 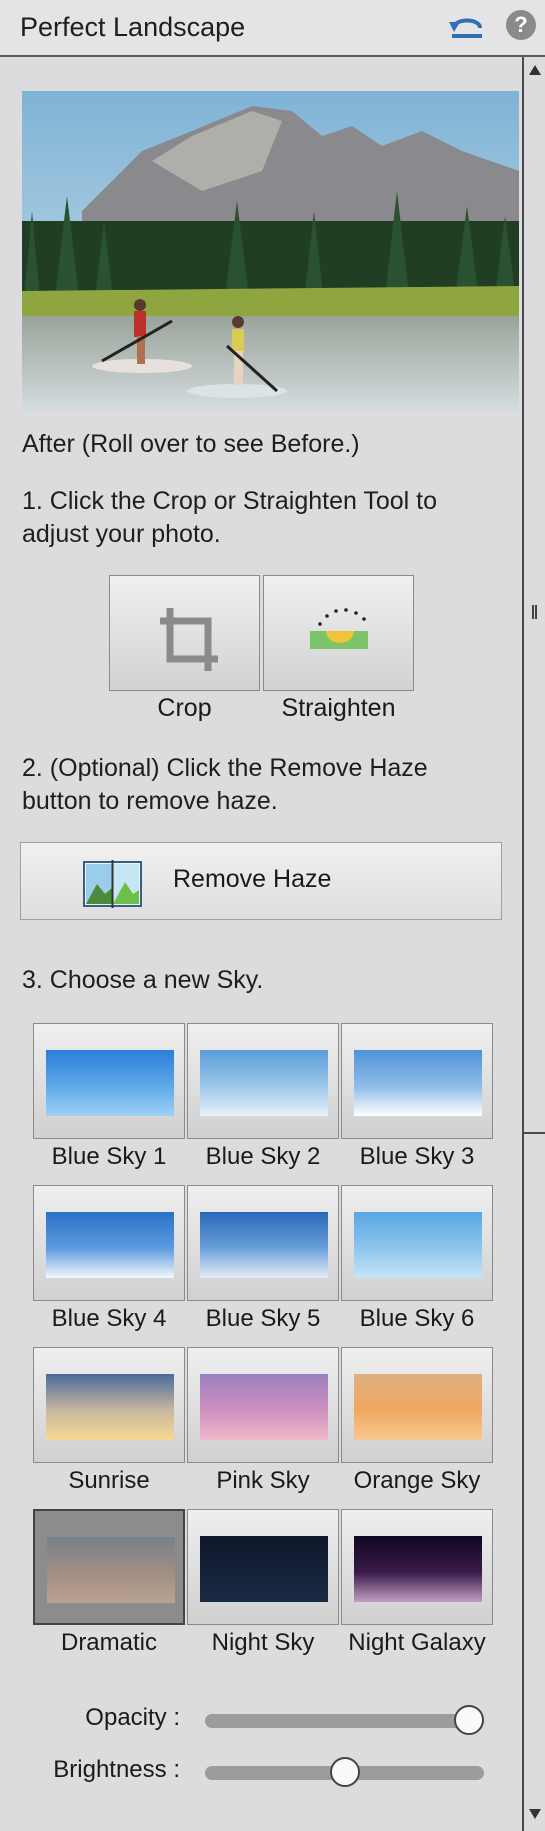 What do you see at coordinates (263, 1642) in the screenshot?
I see `sky-option-label: Night Sky` at bounding box center [263, 1642].